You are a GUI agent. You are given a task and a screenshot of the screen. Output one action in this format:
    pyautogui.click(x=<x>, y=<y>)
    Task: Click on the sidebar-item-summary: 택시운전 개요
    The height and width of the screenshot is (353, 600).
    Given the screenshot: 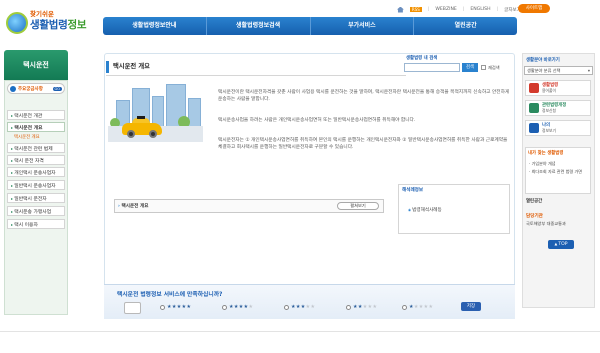 What is the action you would take?
    pyautogui.click(x=36, y=127)
    